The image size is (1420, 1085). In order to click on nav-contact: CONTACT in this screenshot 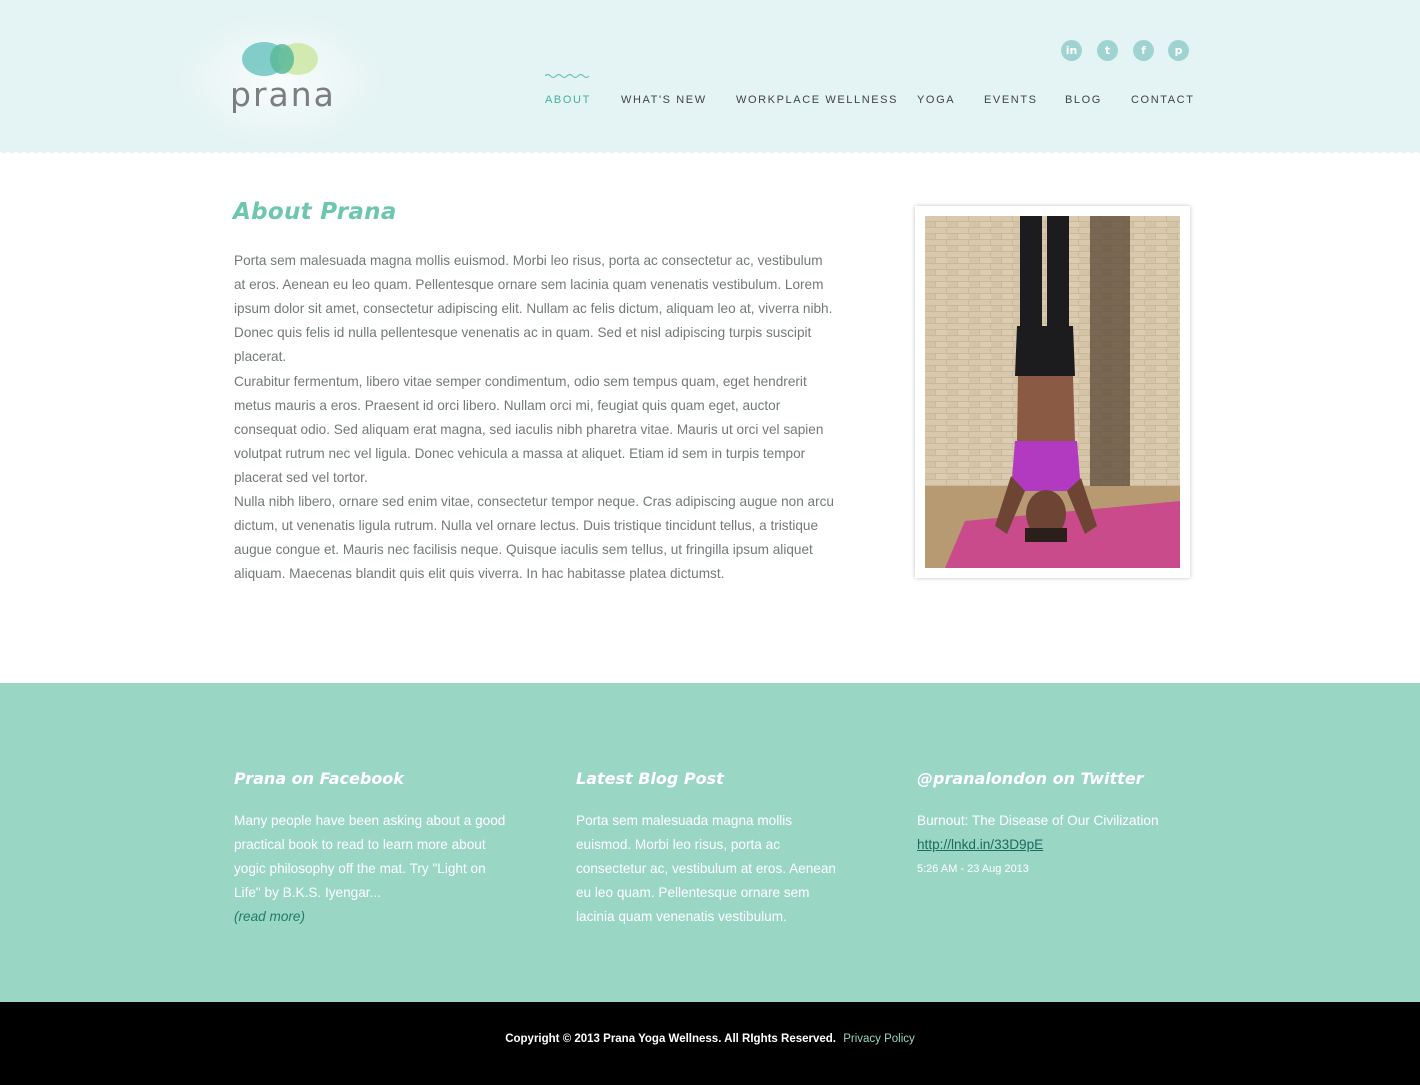, I will do `click(1163, 100)`.